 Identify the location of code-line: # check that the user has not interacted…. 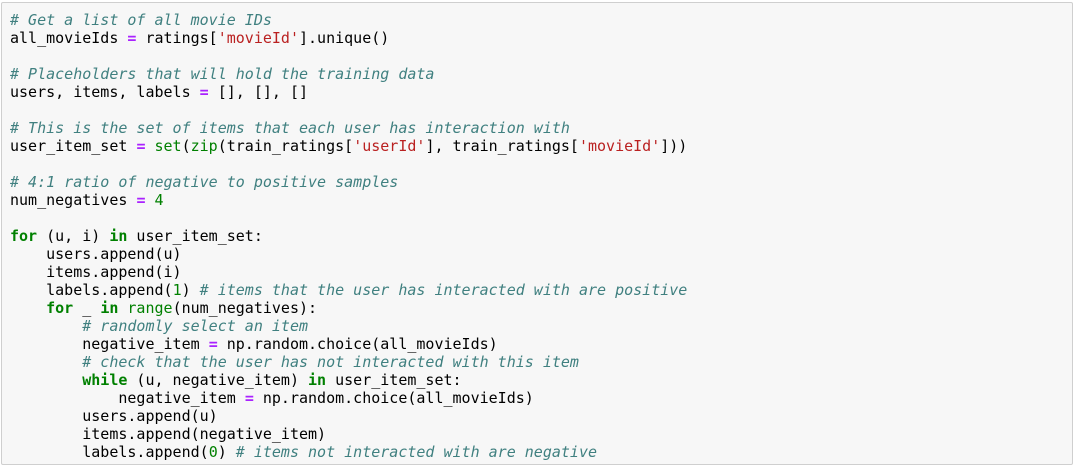
(348, 362).